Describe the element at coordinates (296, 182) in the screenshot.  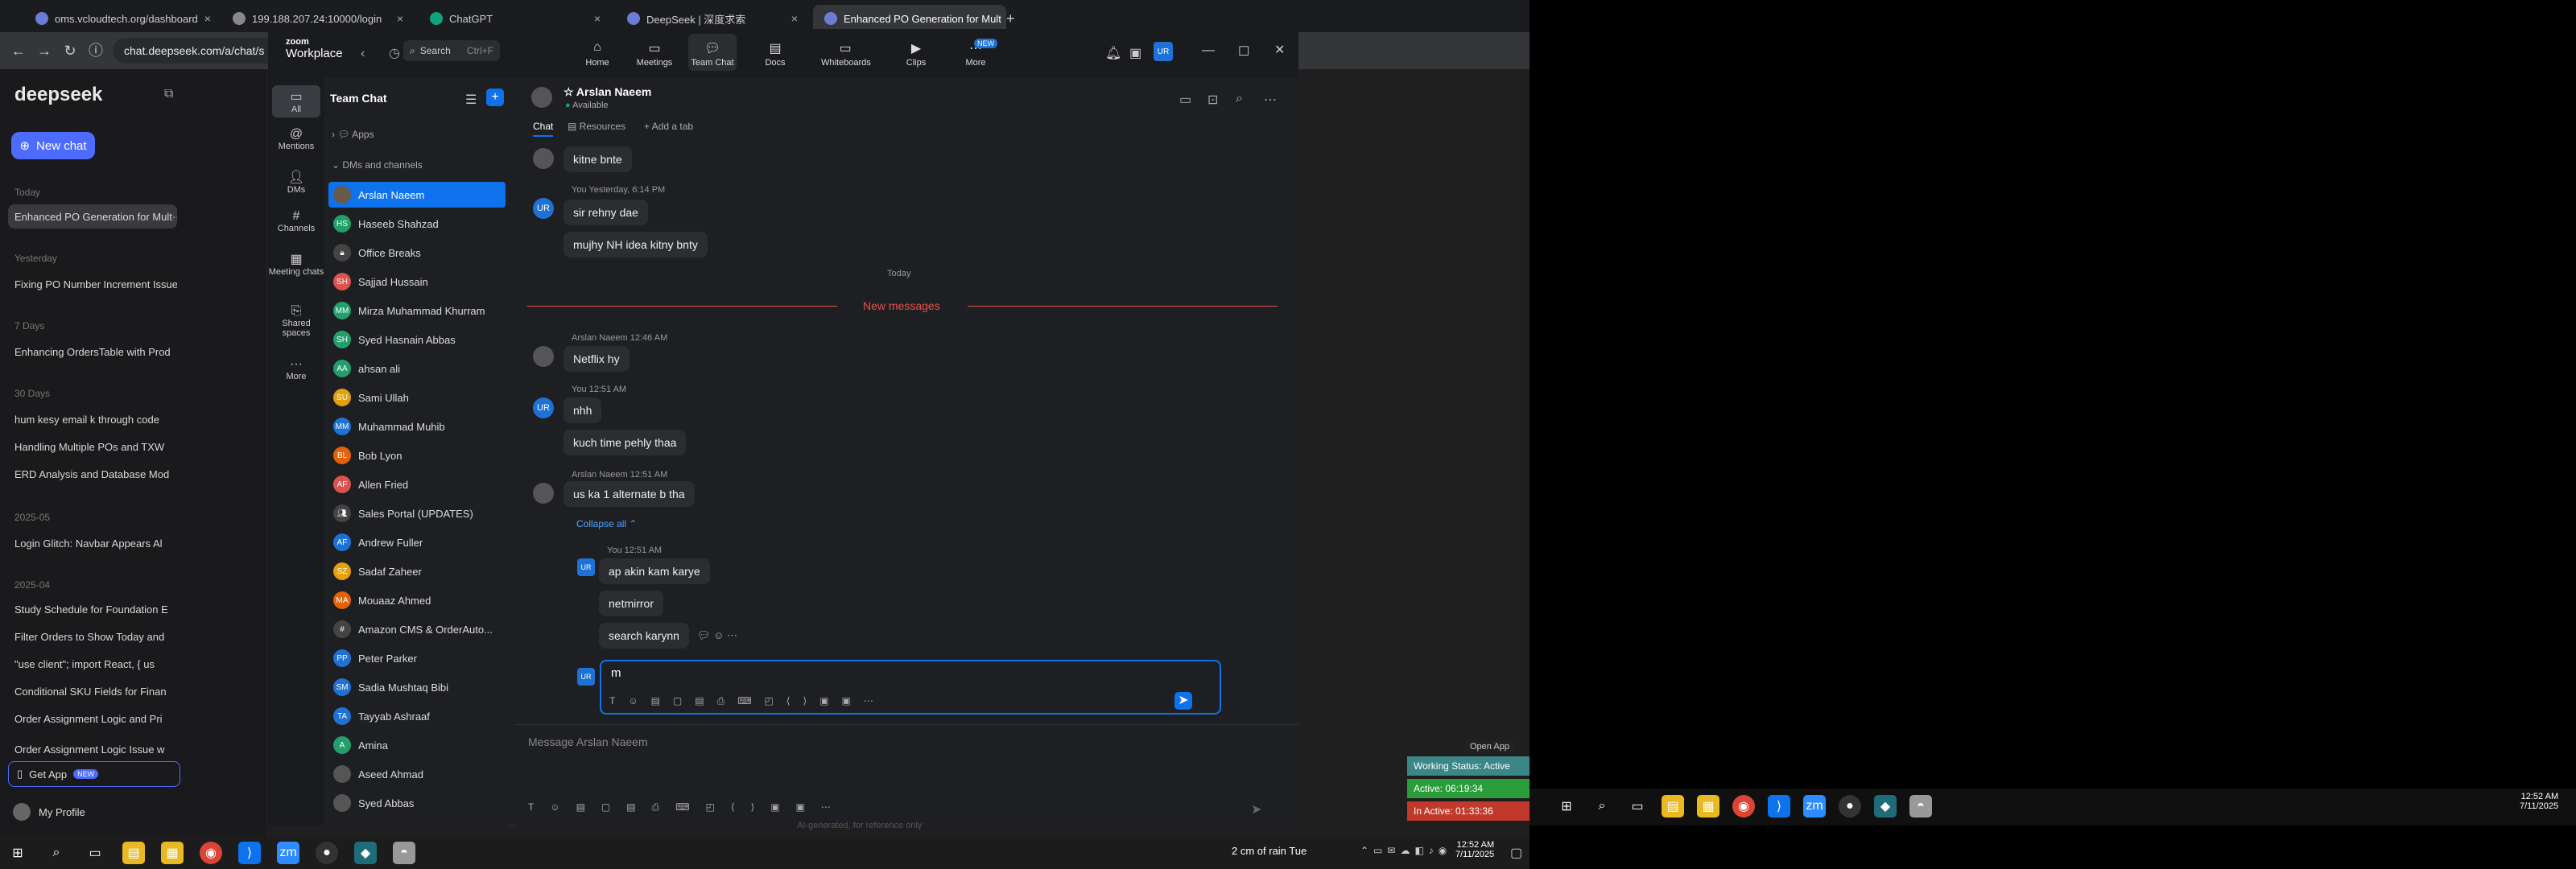
I see `rail-dms: 👤︎ DMs` at that location.